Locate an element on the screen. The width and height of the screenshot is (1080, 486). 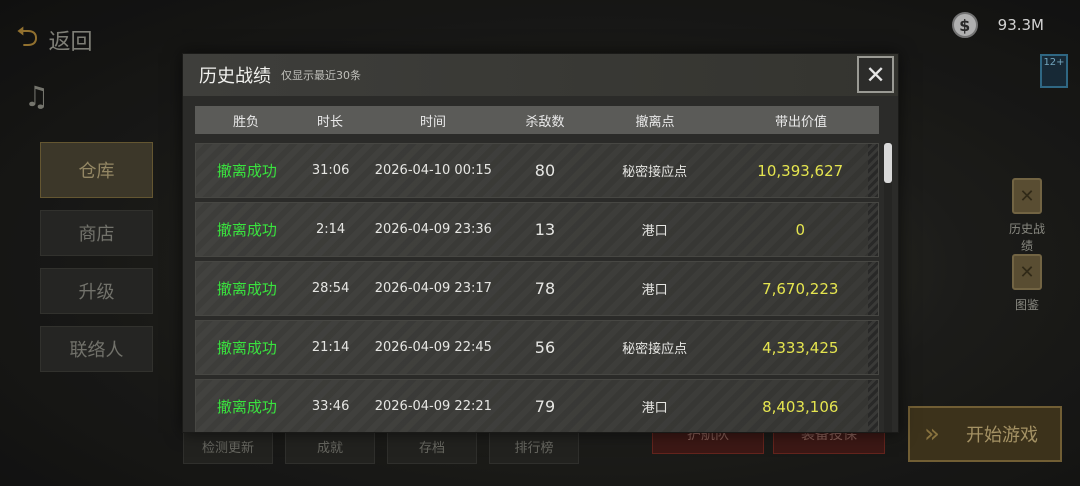
duration-cell: 31:06 is located at coordinates (330, 170).